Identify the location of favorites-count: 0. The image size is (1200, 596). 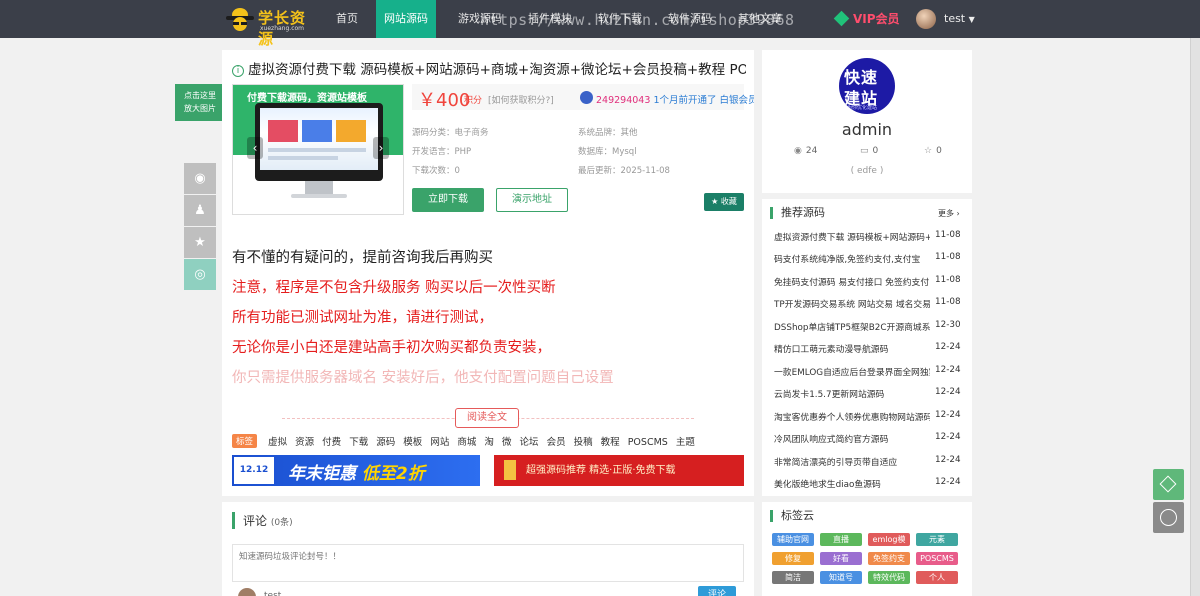
(939, 151).